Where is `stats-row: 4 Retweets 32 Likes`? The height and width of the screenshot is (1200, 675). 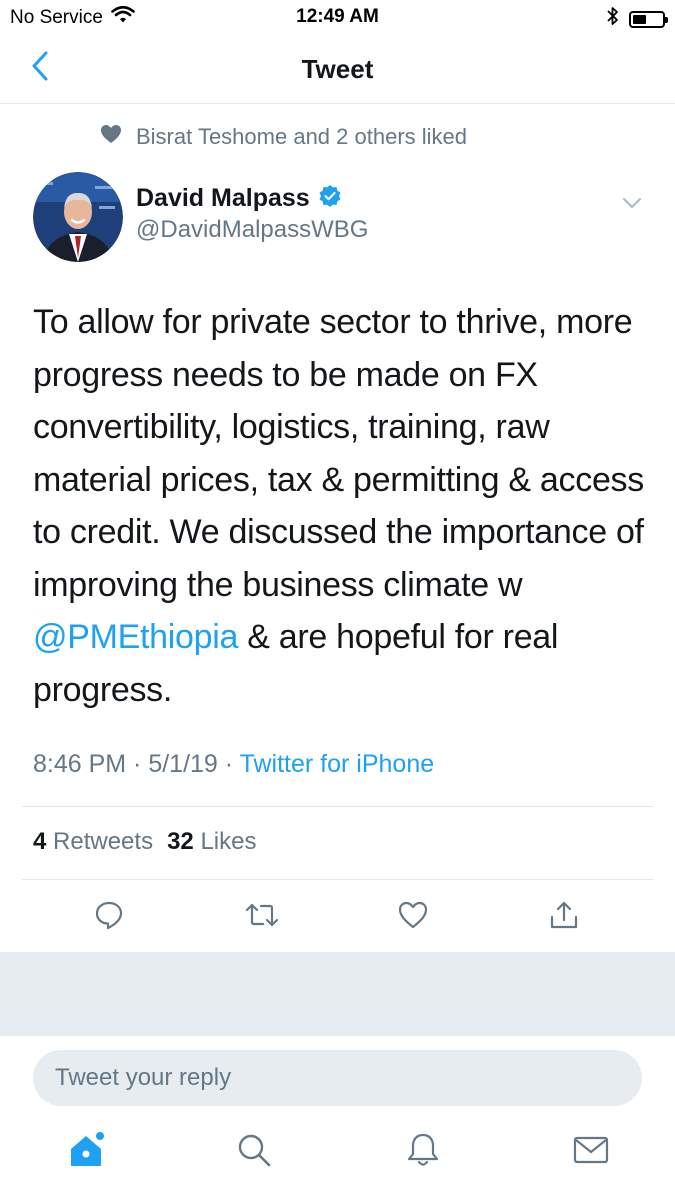
stats-row: 4 Retweets 32 Likes is located at coordinates (144, 842).